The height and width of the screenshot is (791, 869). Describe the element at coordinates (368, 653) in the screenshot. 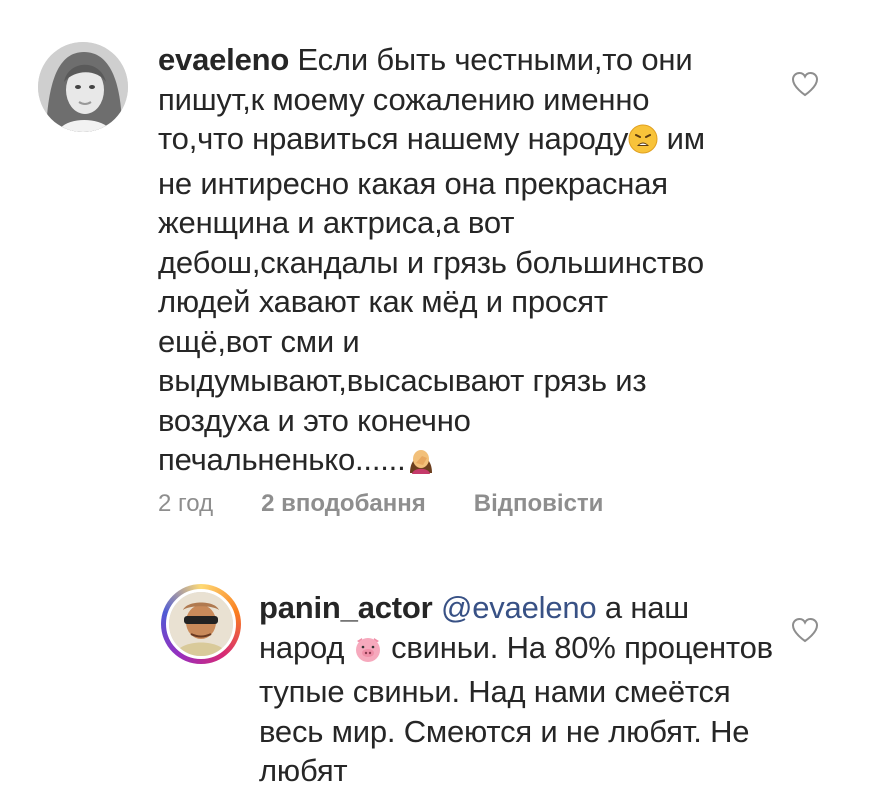

I see `pig-face-emoji-icon` at that location.